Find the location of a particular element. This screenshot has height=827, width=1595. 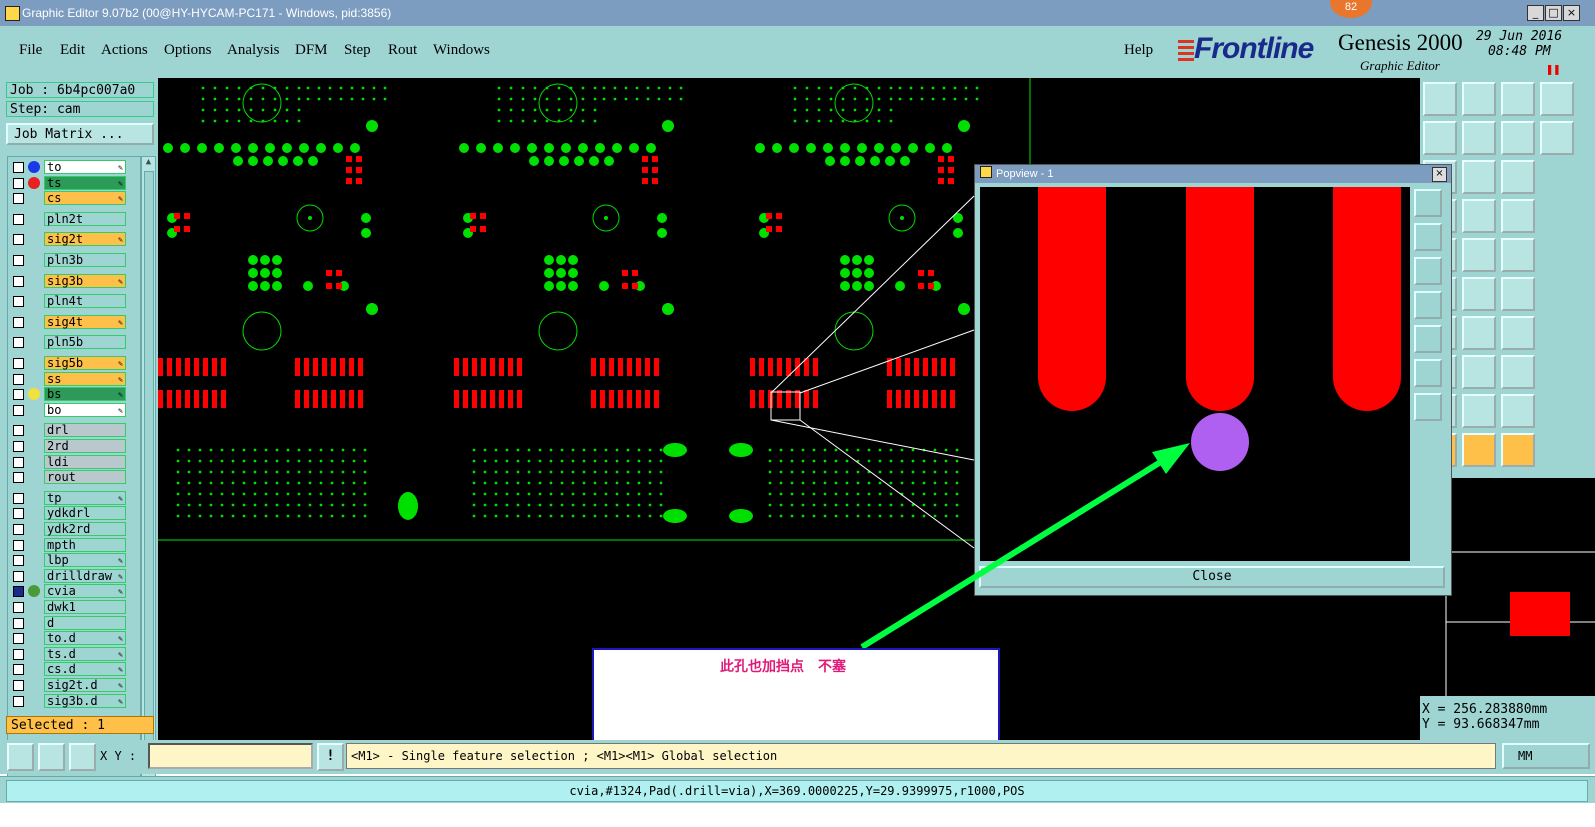

layer-row: d is located at coordinates (73, 623).